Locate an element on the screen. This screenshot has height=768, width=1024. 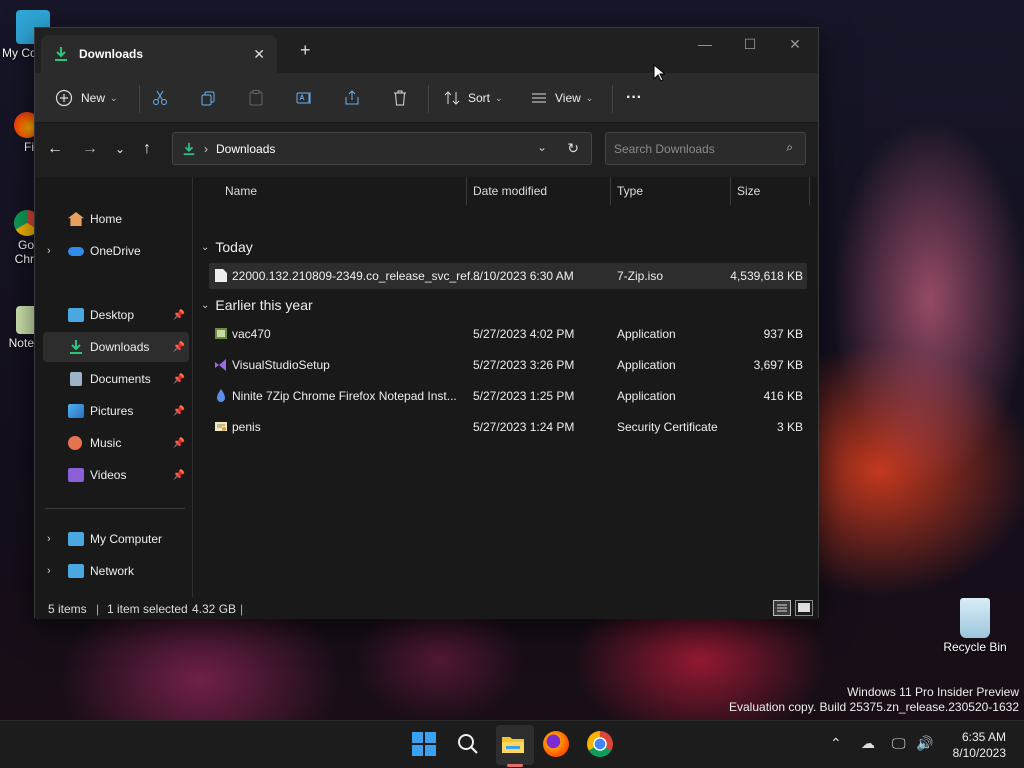
breadcrumb-downloads: Downloads is located at coordinates (245, 149).